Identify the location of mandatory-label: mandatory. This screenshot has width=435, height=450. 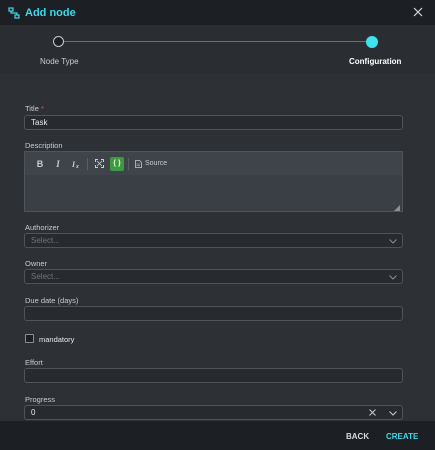
(56, 339).